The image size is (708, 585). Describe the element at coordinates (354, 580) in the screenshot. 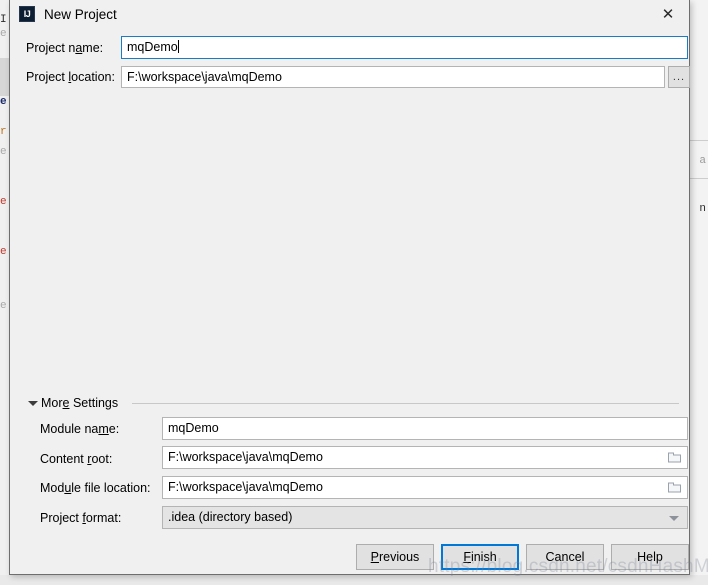

I see `ide-status-strip` at that location.